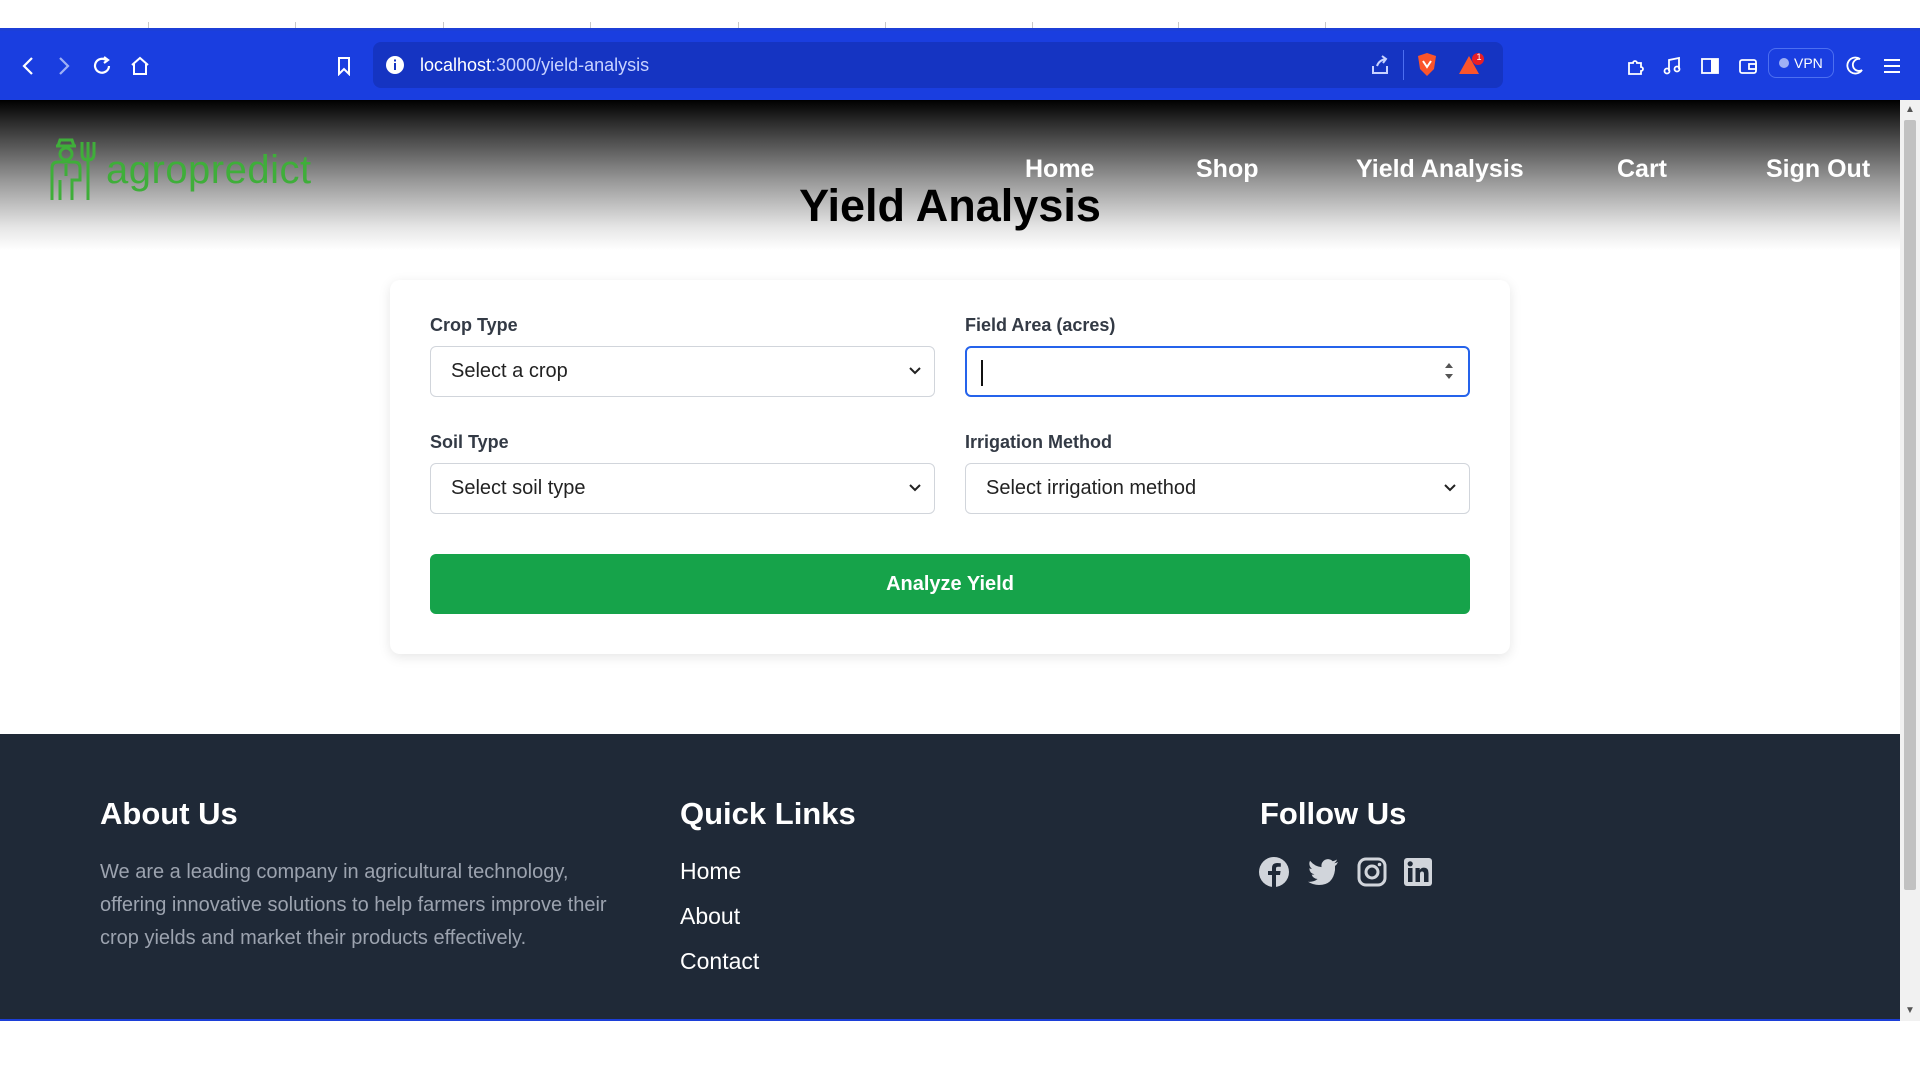 This screenshot has height=1080, width=1920. What do you see at coordinates (395, 67) in the screenshot?
I see `site-info-icon` at bounding box center [395, 67].